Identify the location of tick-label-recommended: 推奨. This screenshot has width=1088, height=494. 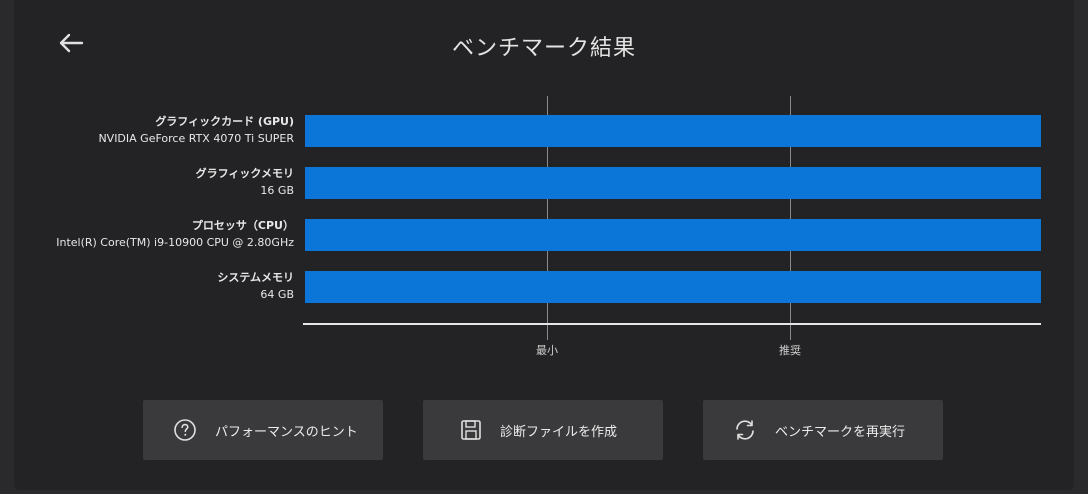
(790, 350).